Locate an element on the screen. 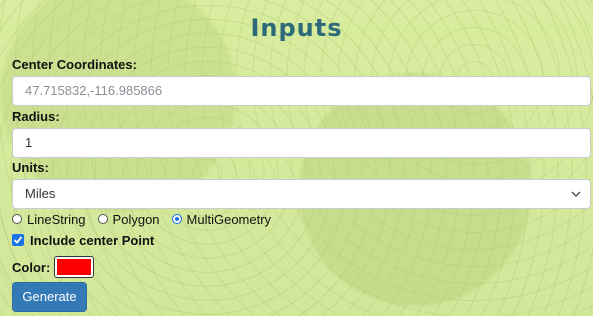 Image resolution: width=593 pixels, height=316 pixels. units-selected-value: Miles is located at coordinates (40, 193).